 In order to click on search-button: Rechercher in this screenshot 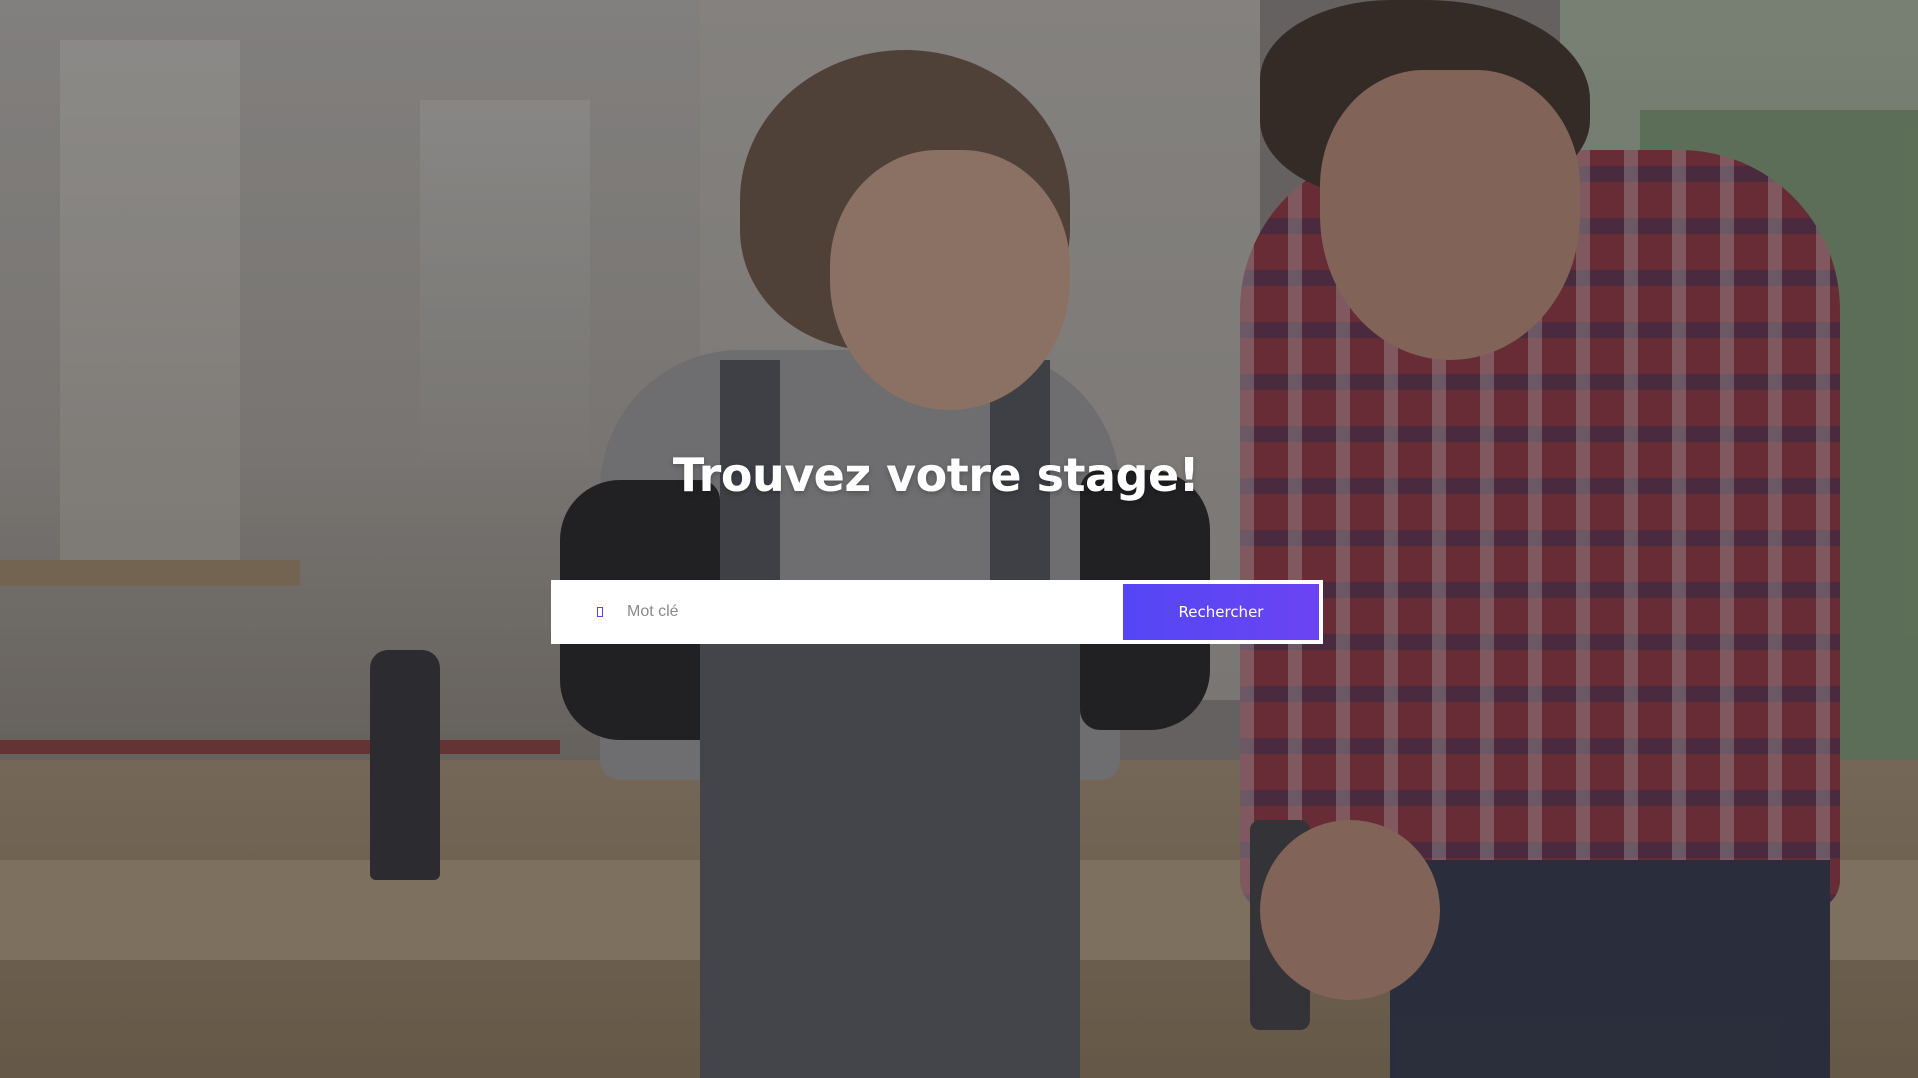, I will do `click(1221, 612)`.